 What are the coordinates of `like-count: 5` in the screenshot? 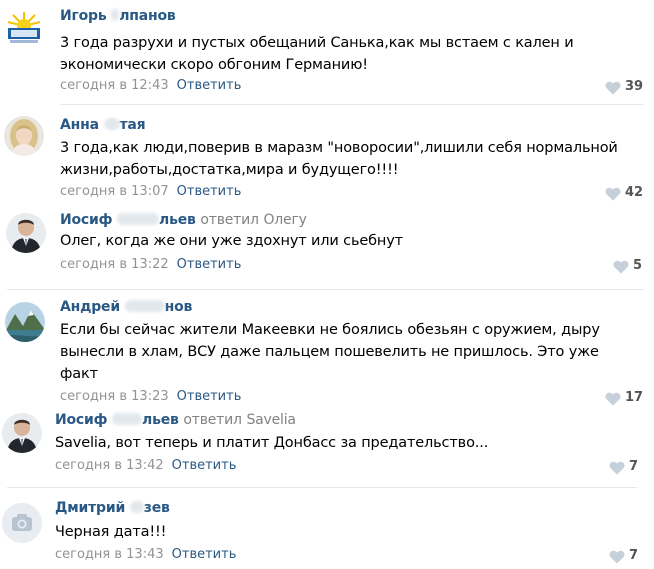 It's located at (638, 265).